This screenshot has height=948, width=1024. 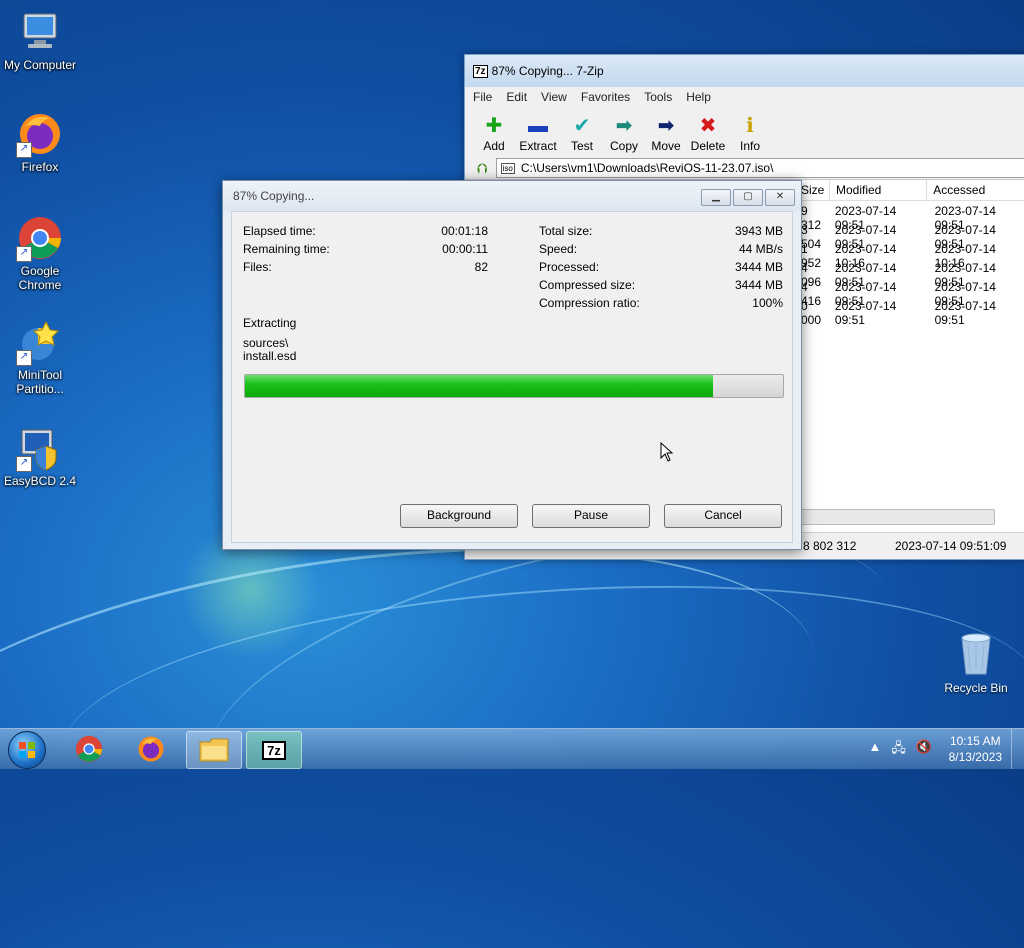 What do you see at coordinates (749, 146) in the screenshot?
I see `button-label: Info` at bounding box center [749, 146].